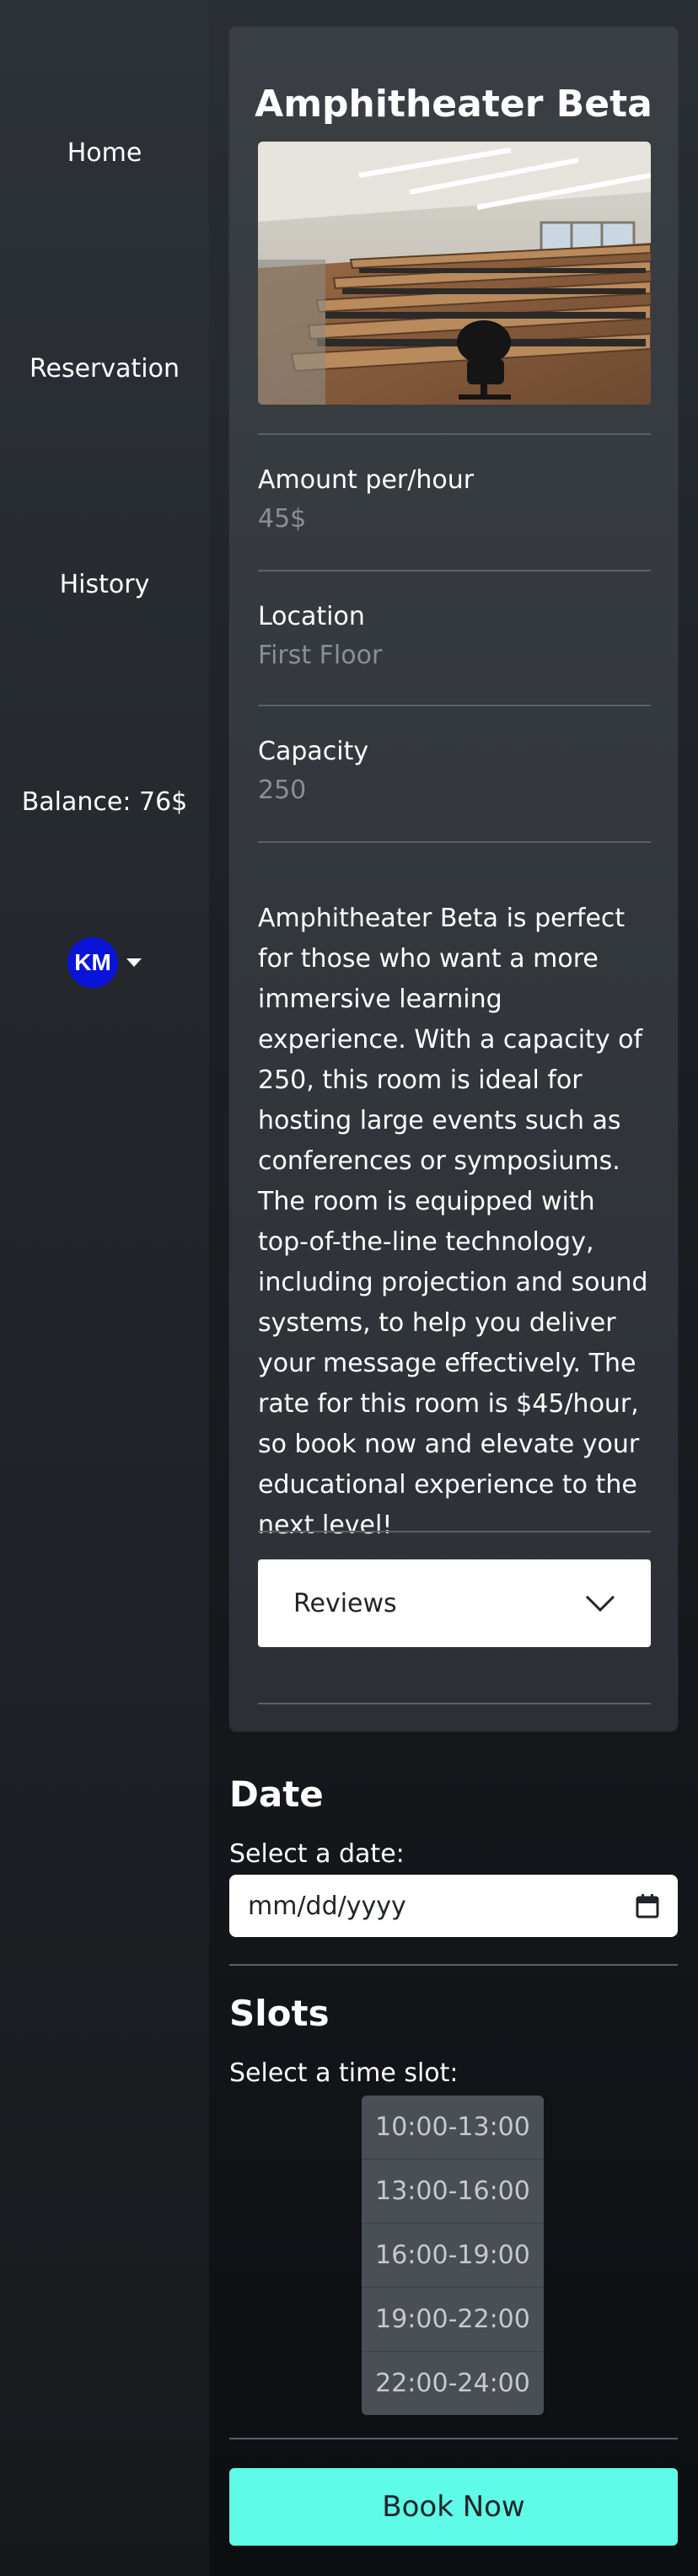 This screenshot has height=2576, width=698. What do you see at coordinates (104, 802) in the screenshot?
I see `balance-display: Balance: 76$` at bounding box center [104, 802].